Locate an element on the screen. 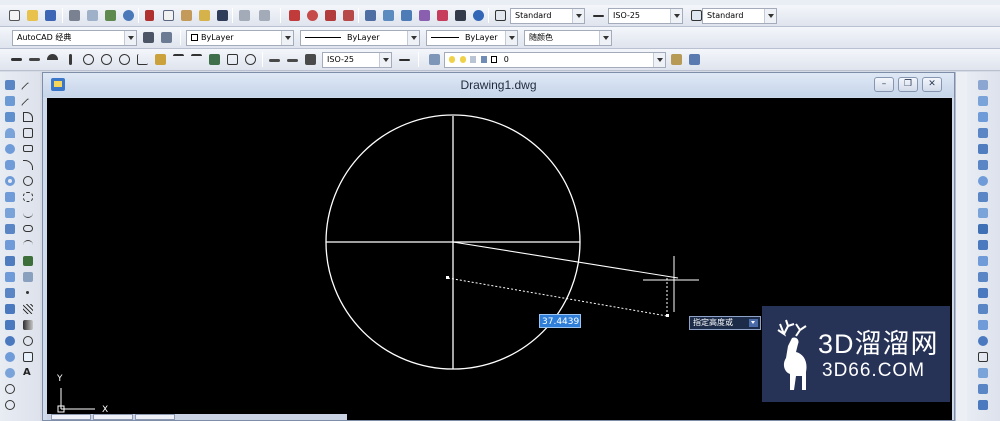 Image resolution: width=1000 pixels, height=421 pixels. continue-dimension-icon is located at coordinates (196, 59).